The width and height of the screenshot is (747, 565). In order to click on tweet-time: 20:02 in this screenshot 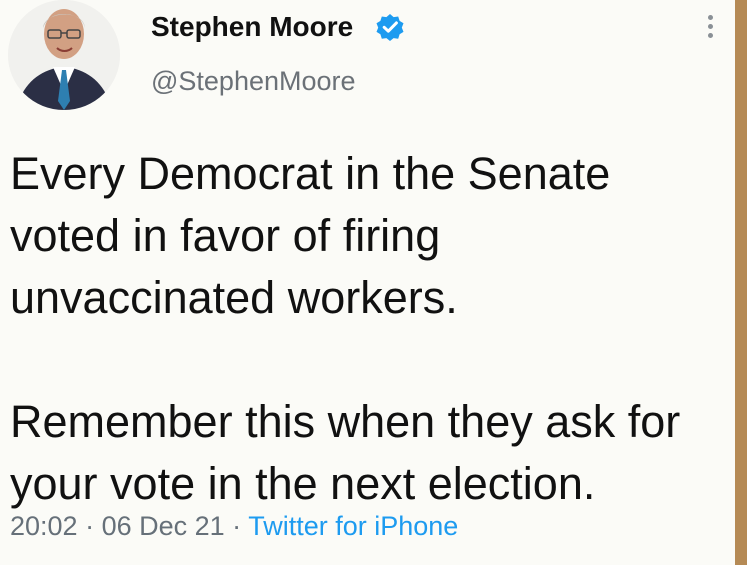, I will do `click(44, 526)`.